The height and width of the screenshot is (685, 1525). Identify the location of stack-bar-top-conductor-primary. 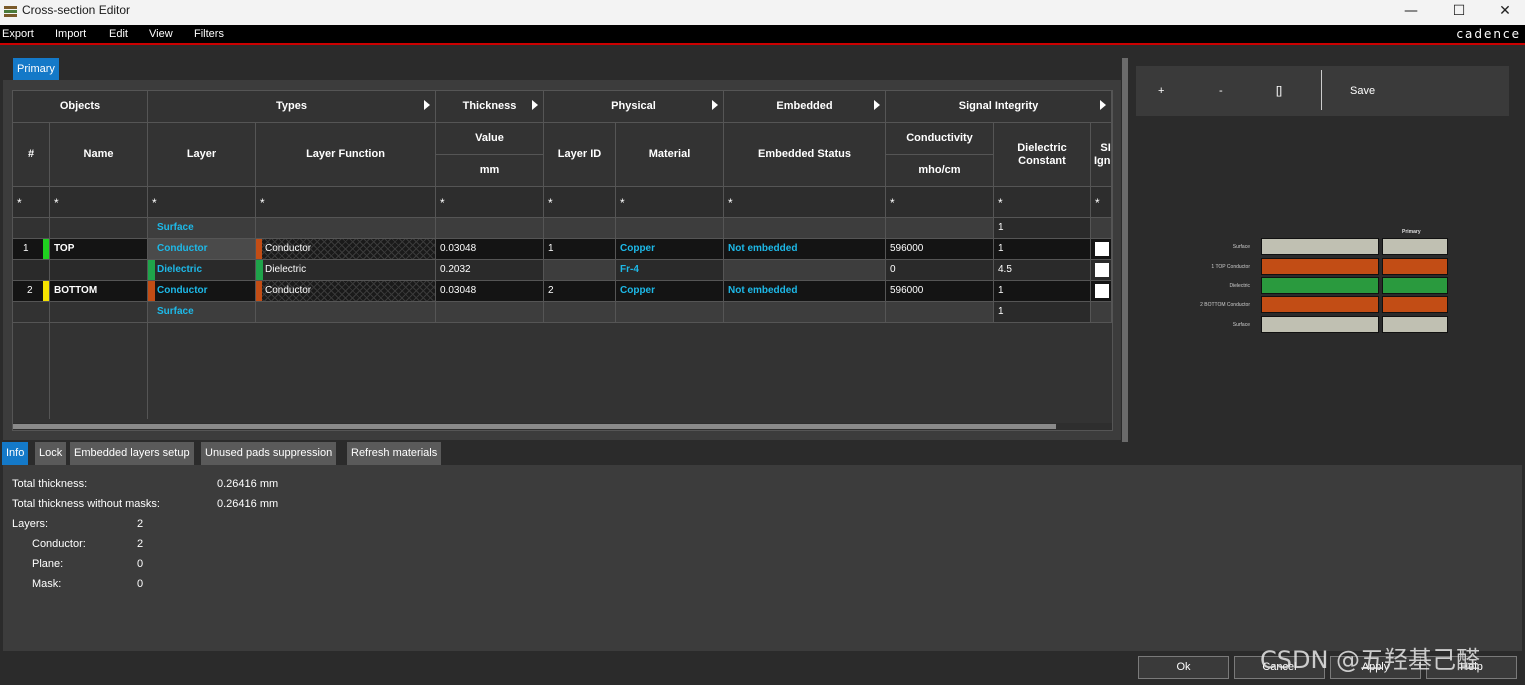
(1415, 266).